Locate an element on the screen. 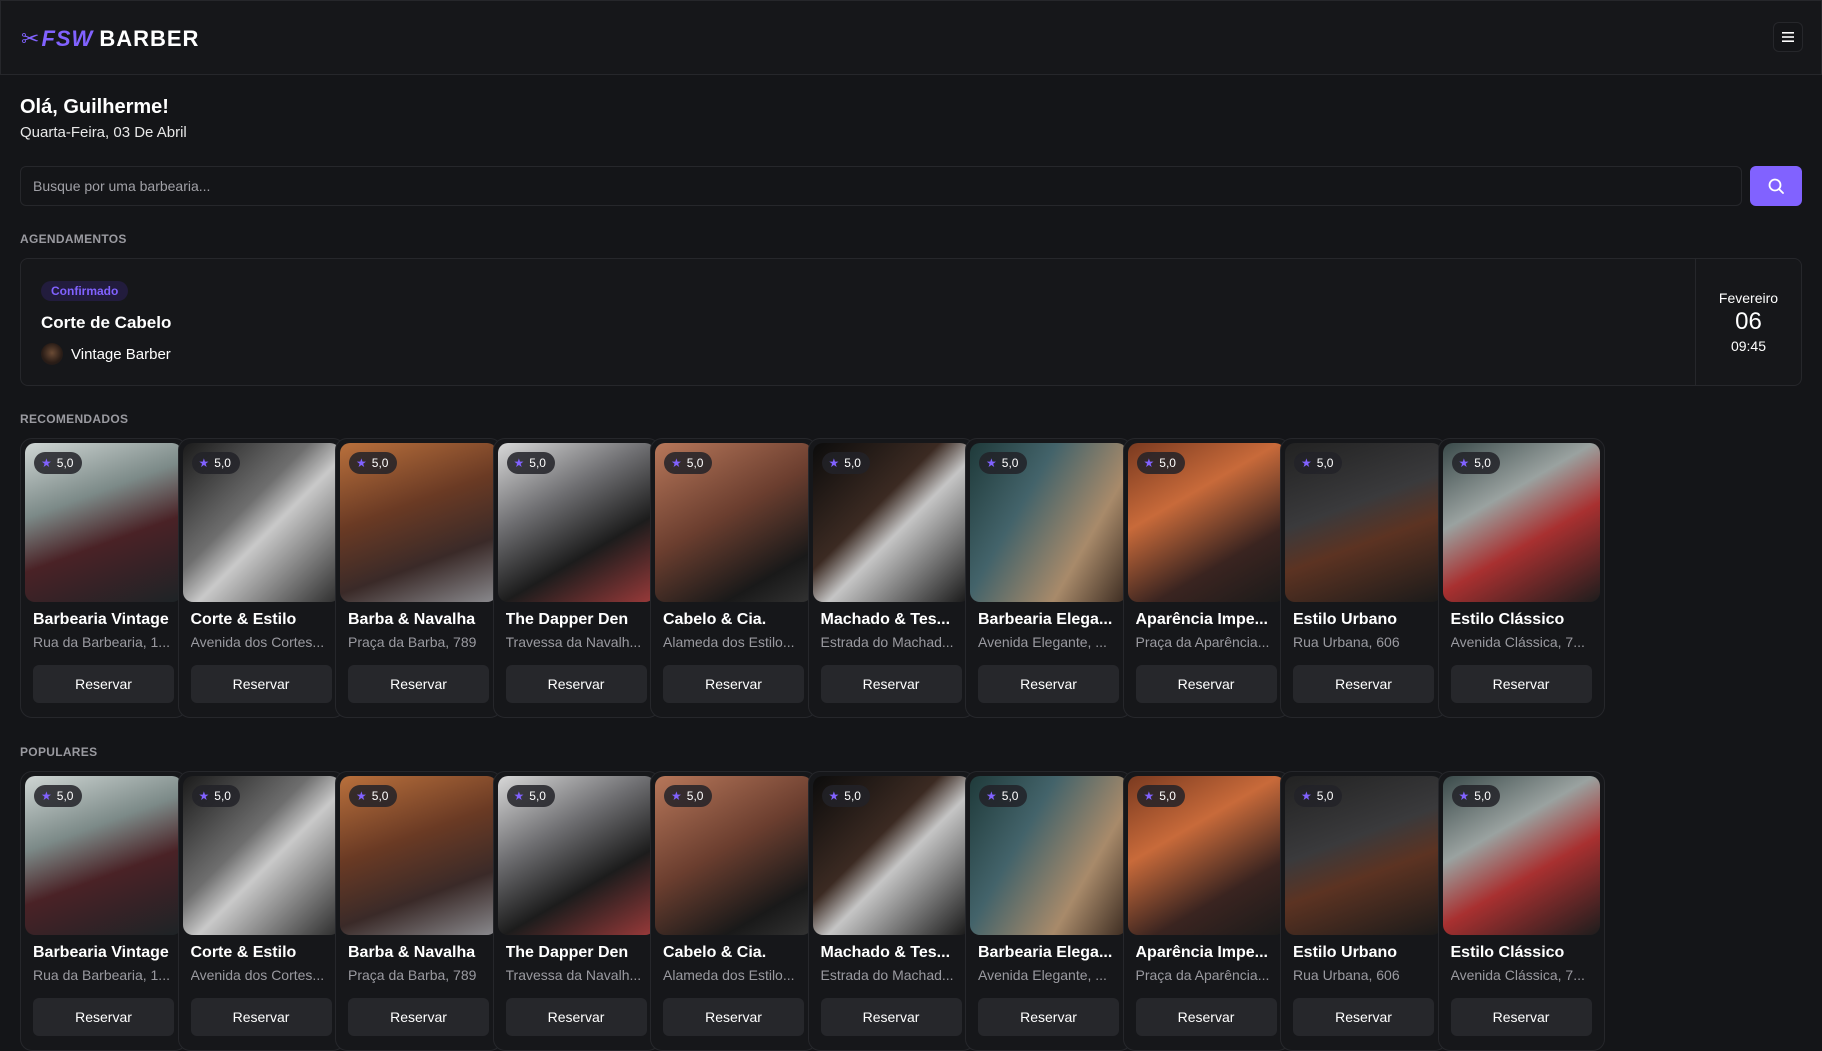  search-icon is located at coordinates (1776, 186).